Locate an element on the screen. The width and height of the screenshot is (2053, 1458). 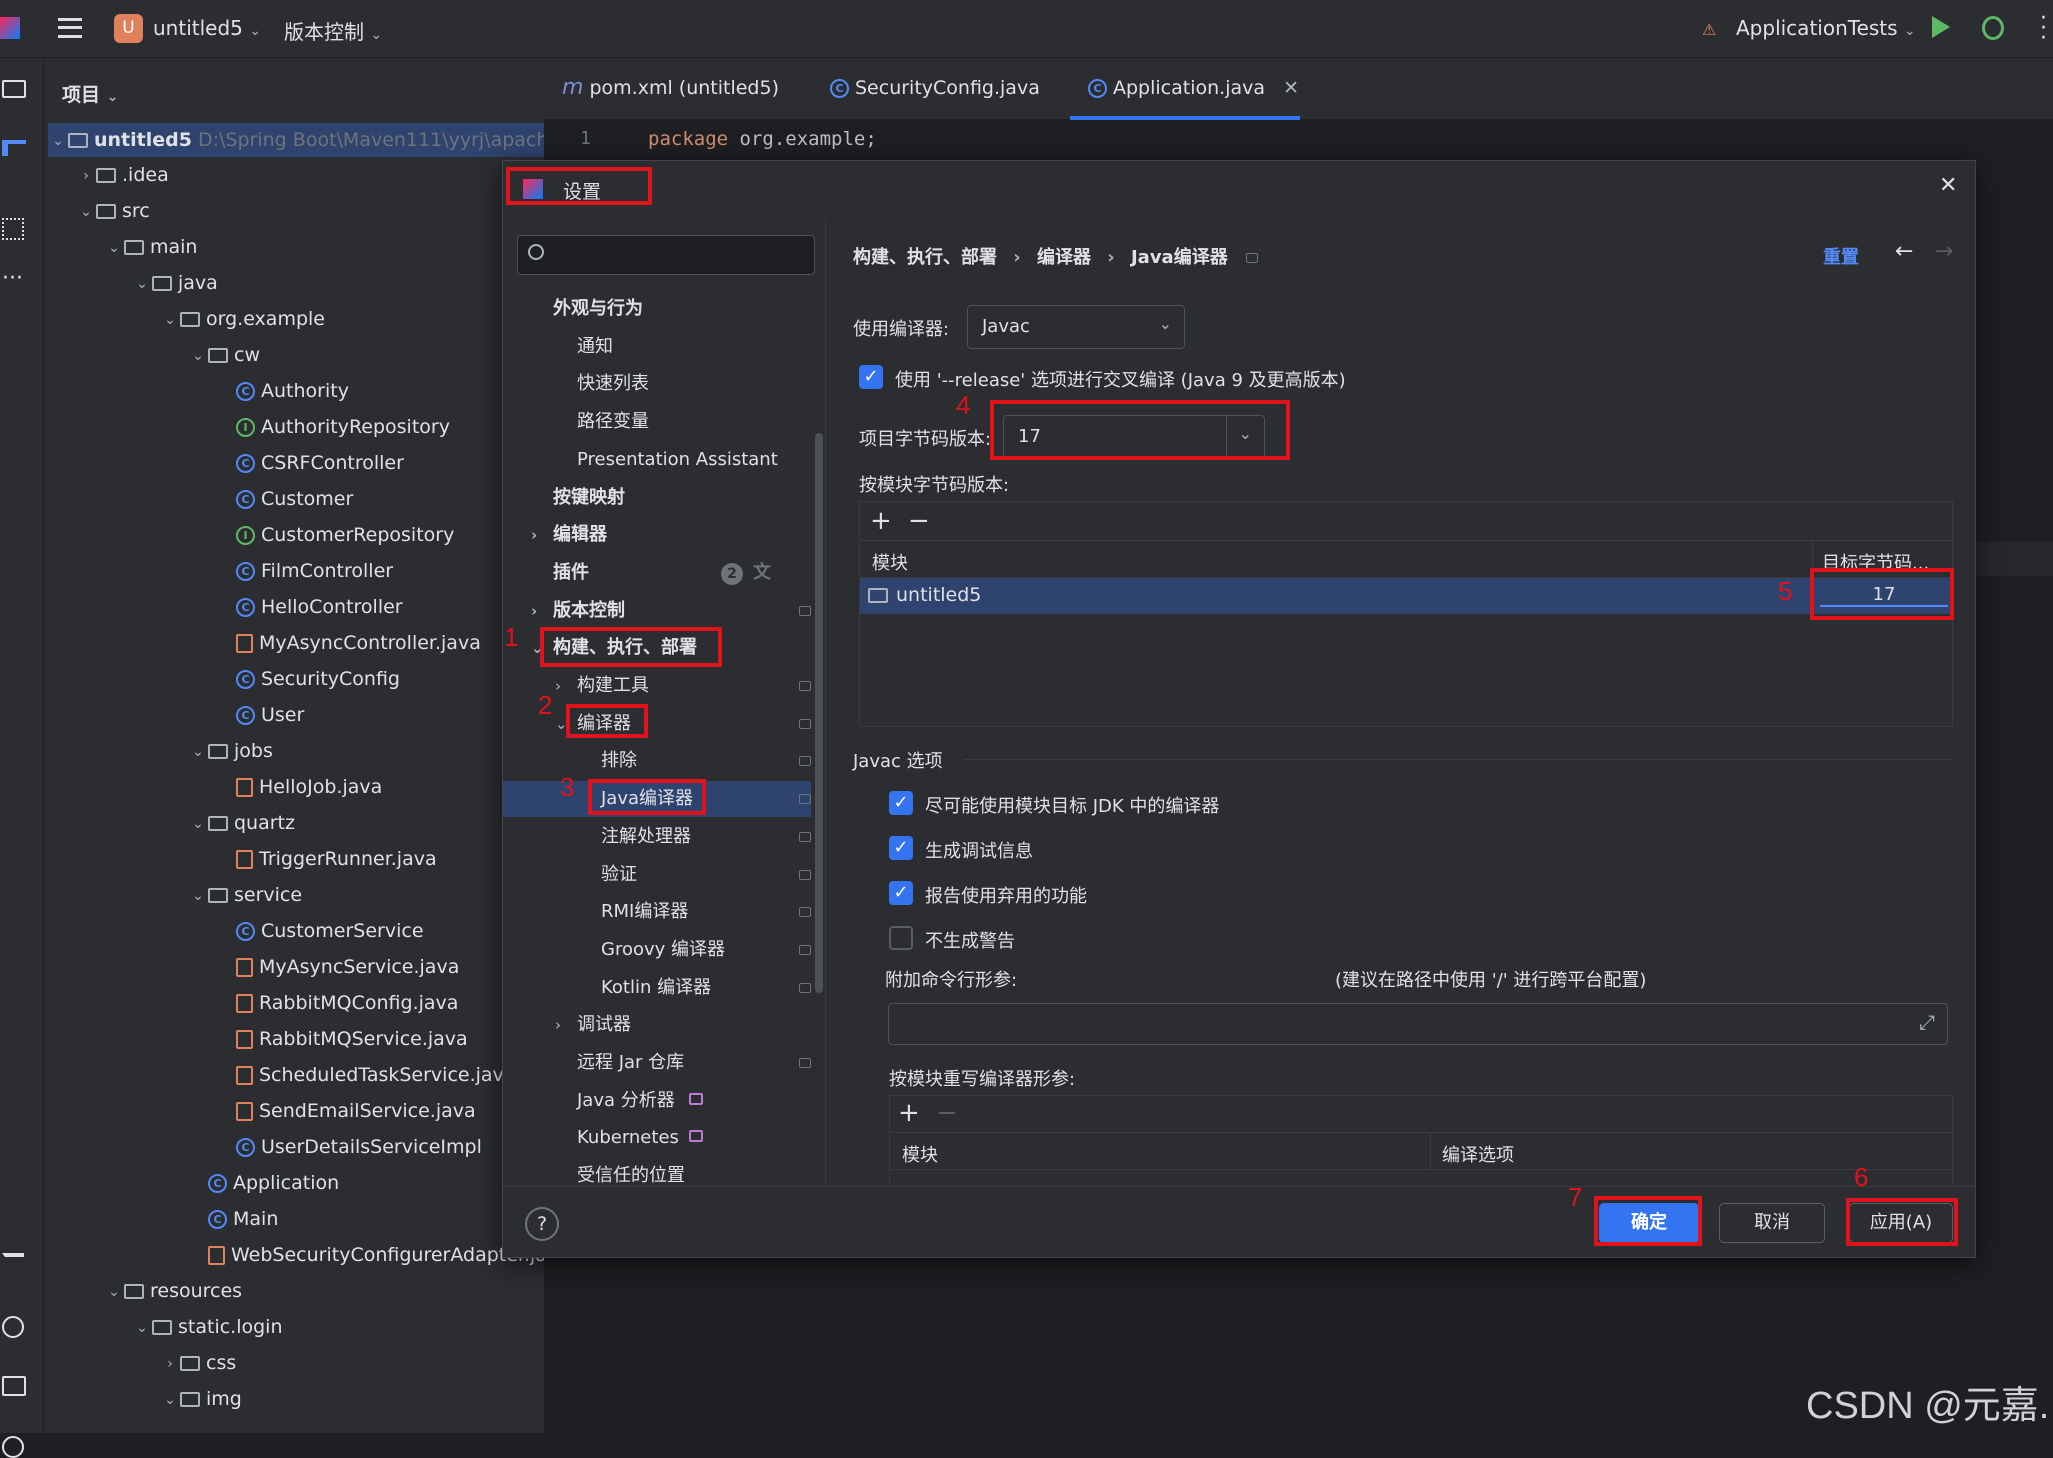
tree-item: › css is located at coordinates (198, 1363).